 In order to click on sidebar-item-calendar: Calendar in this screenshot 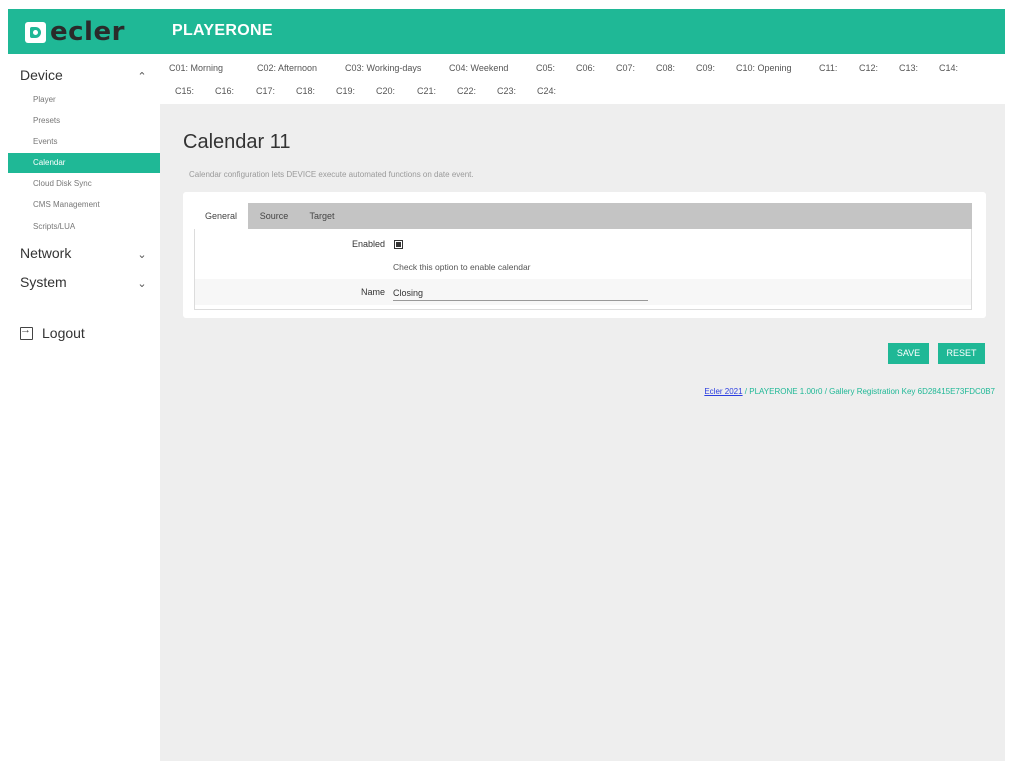, I will do `click(84, 163)`.